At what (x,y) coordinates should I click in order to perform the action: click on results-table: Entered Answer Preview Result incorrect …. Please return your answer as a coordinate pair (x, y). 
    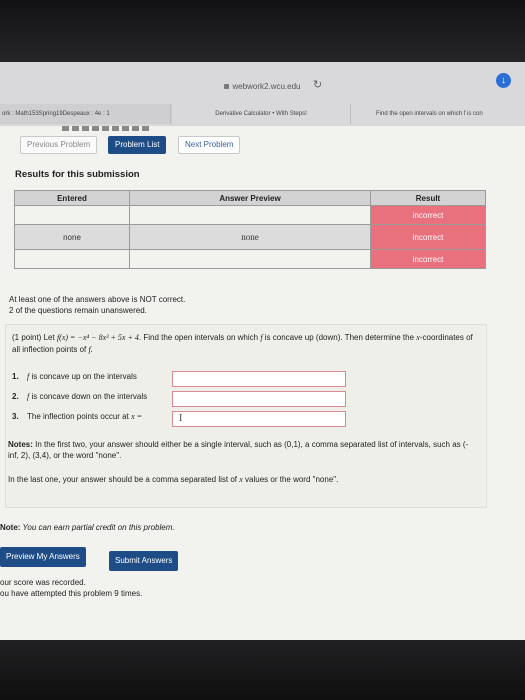
    Looking at the image, I should click on (250, 229).